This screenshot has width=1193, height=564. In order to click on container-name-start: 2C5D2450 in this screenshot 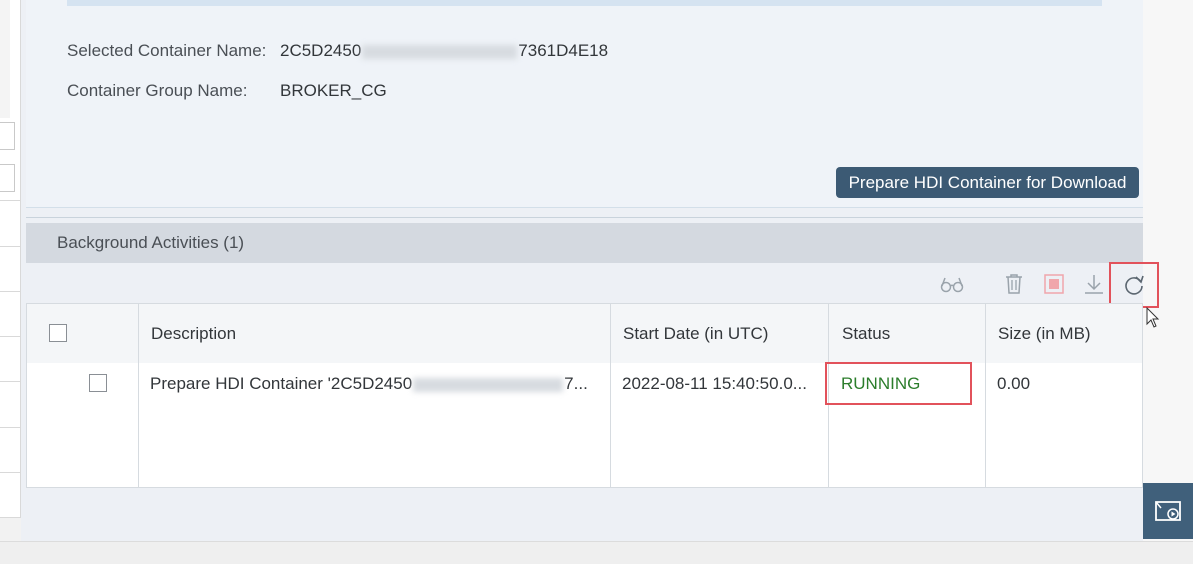, I will do `click(321, 50)`.